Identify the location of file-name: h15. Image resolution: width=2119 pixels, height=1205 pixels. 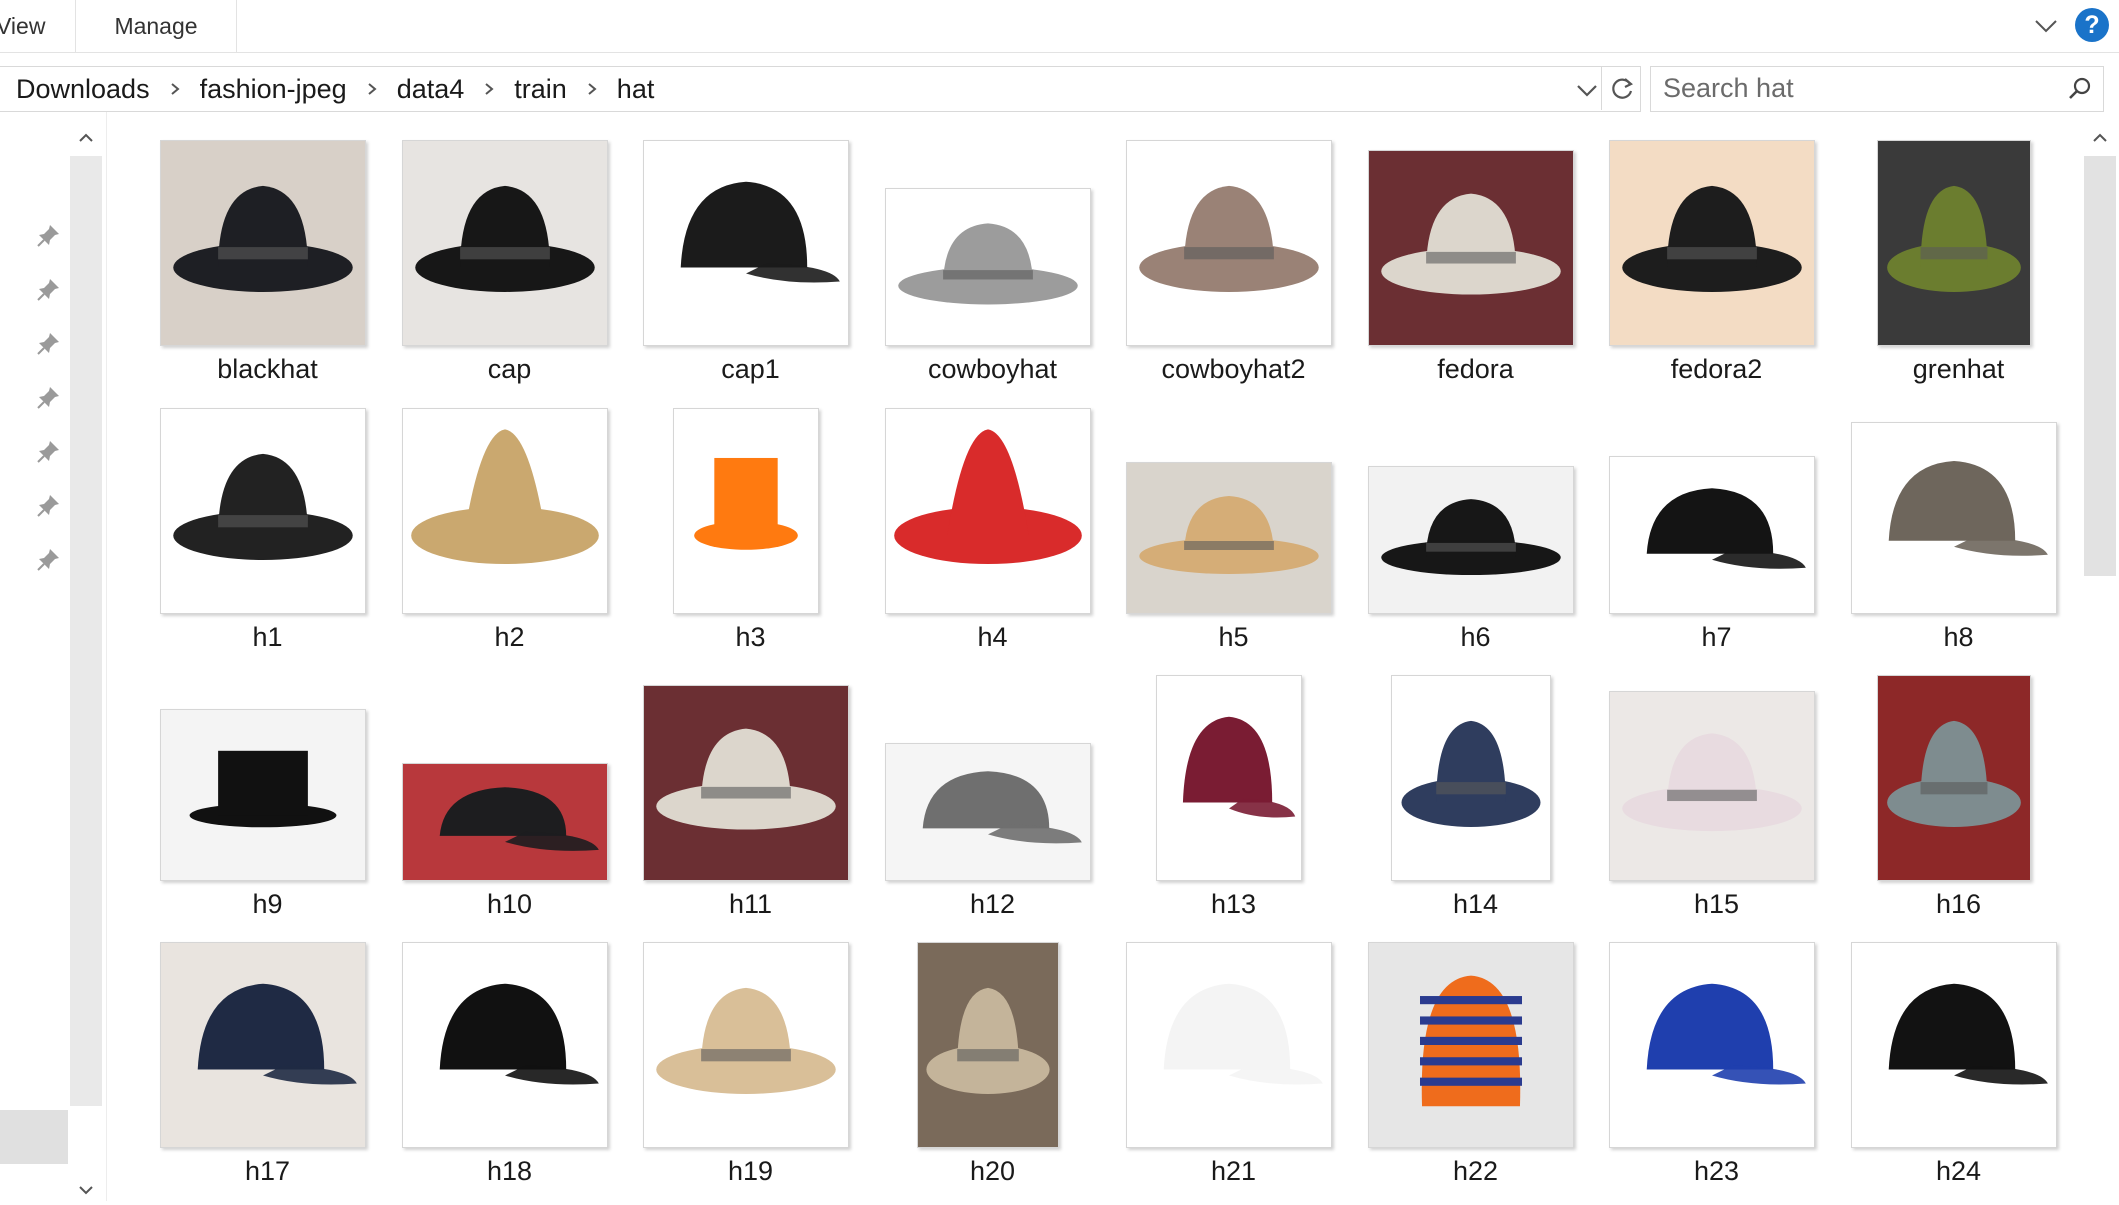
(1716, 904).